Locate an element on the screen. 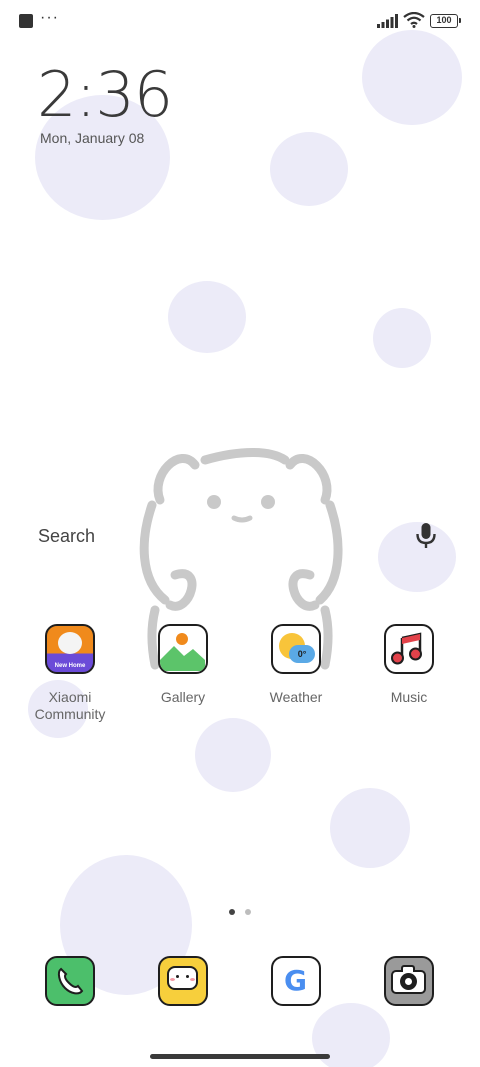 This screenshot has width=480, height=1067. dock-google: G is located at coordinates (296, 981).